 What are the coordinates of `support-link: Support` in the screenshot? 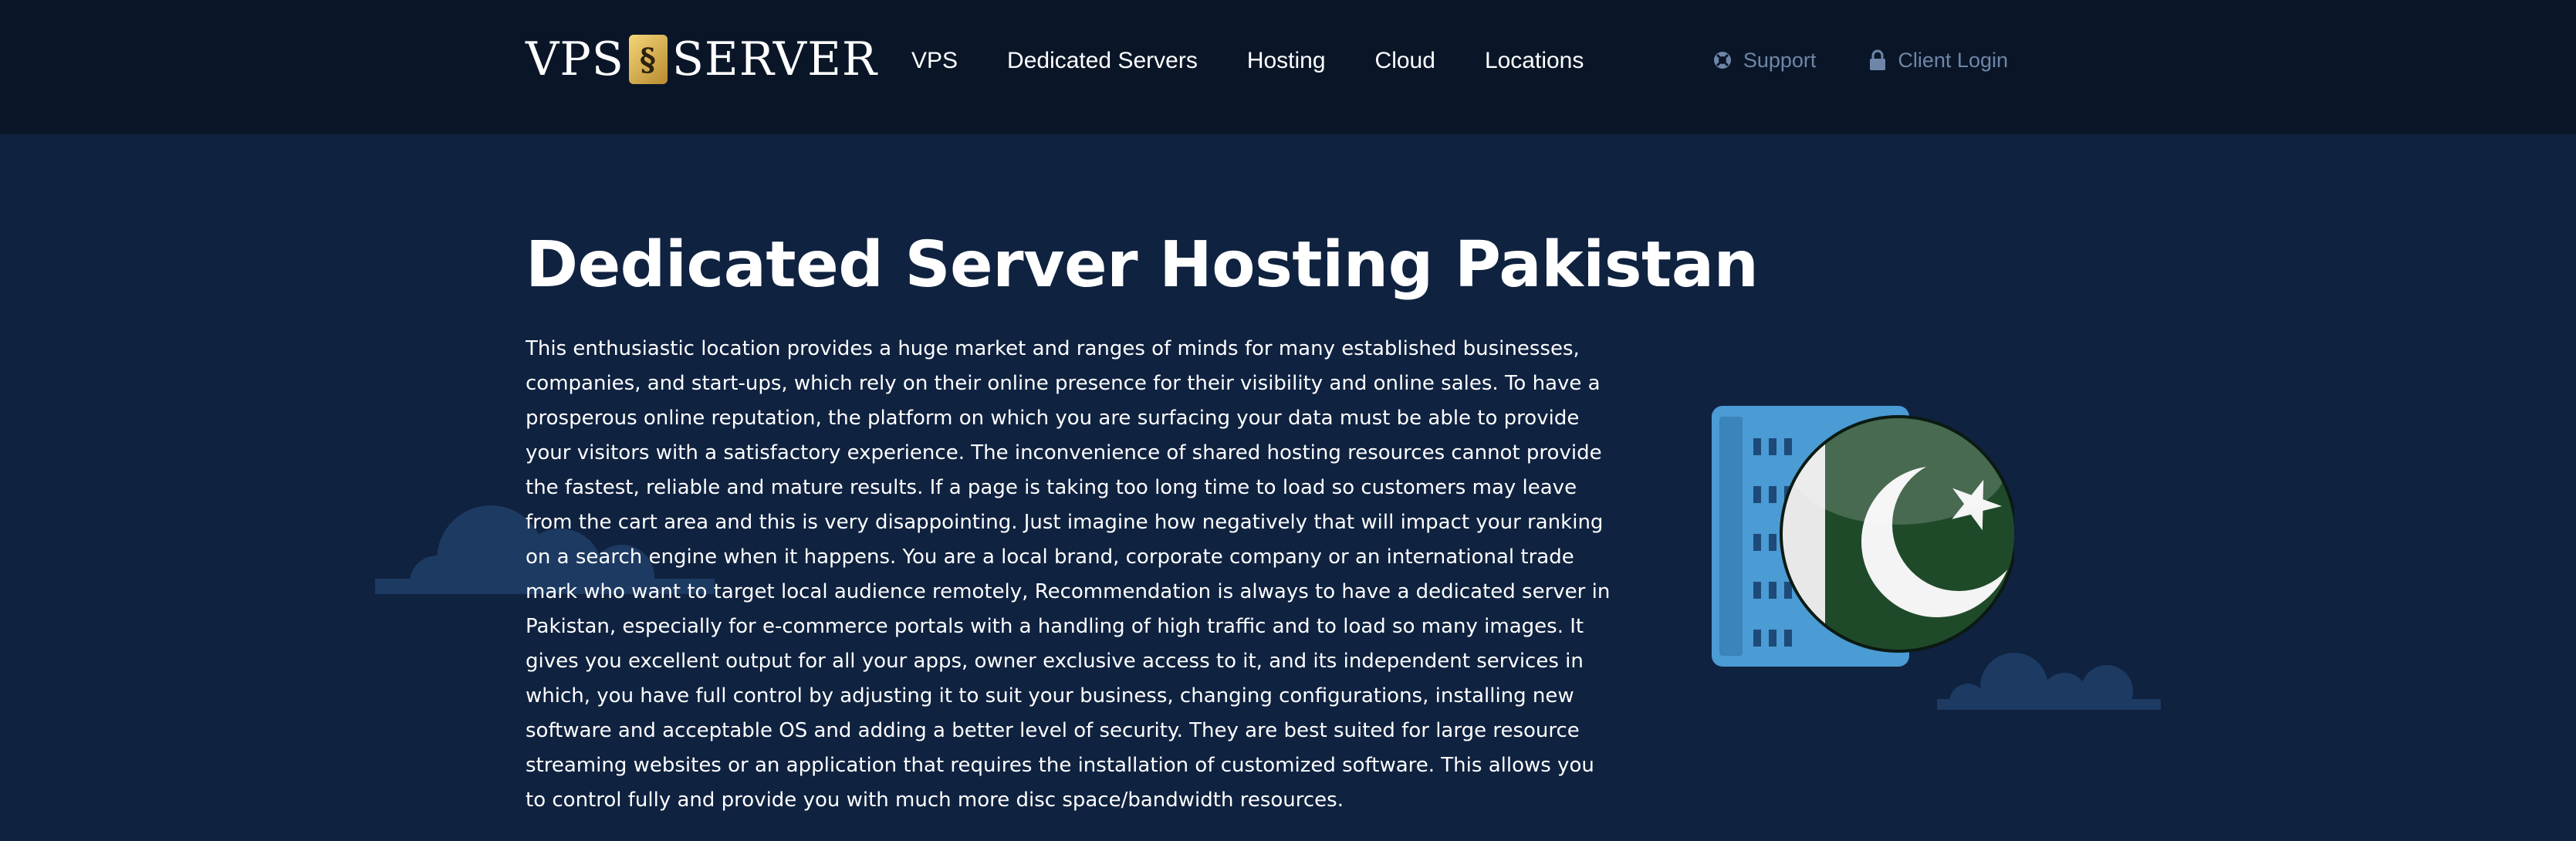 It's located at (1765, 60).